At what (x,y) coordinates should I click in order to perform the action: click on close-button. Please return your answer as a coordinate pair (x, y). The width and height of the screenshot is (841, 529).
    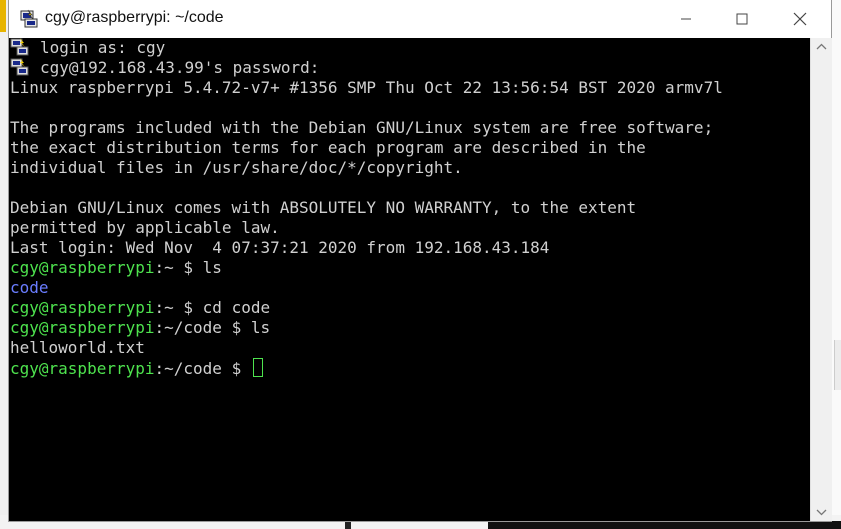
    Looking at the image, I should click on (800, 19).